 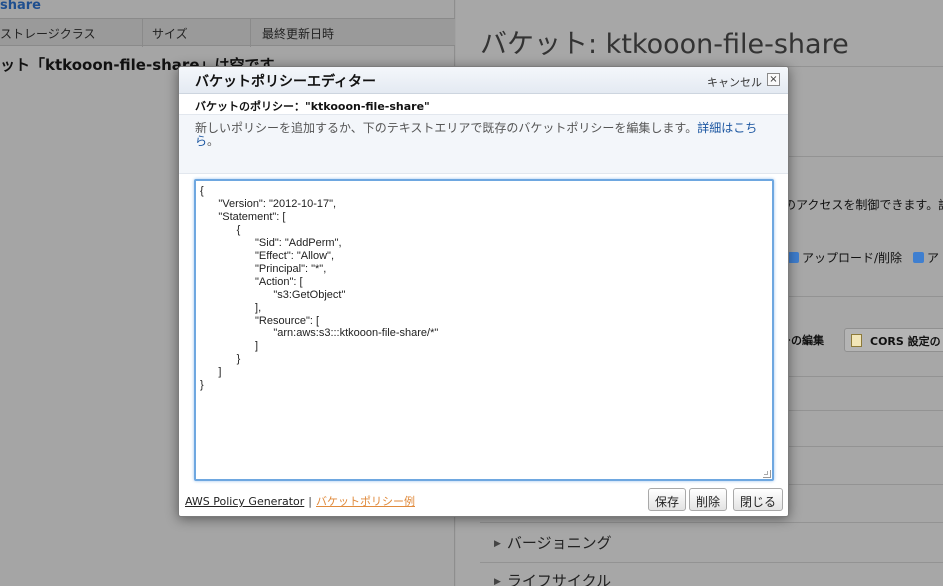 What do you see at coordinates (863, 205) in the screenshot?
I see `access-description: のアクセスを制御できます。詳` at bounding box center [863, 205].